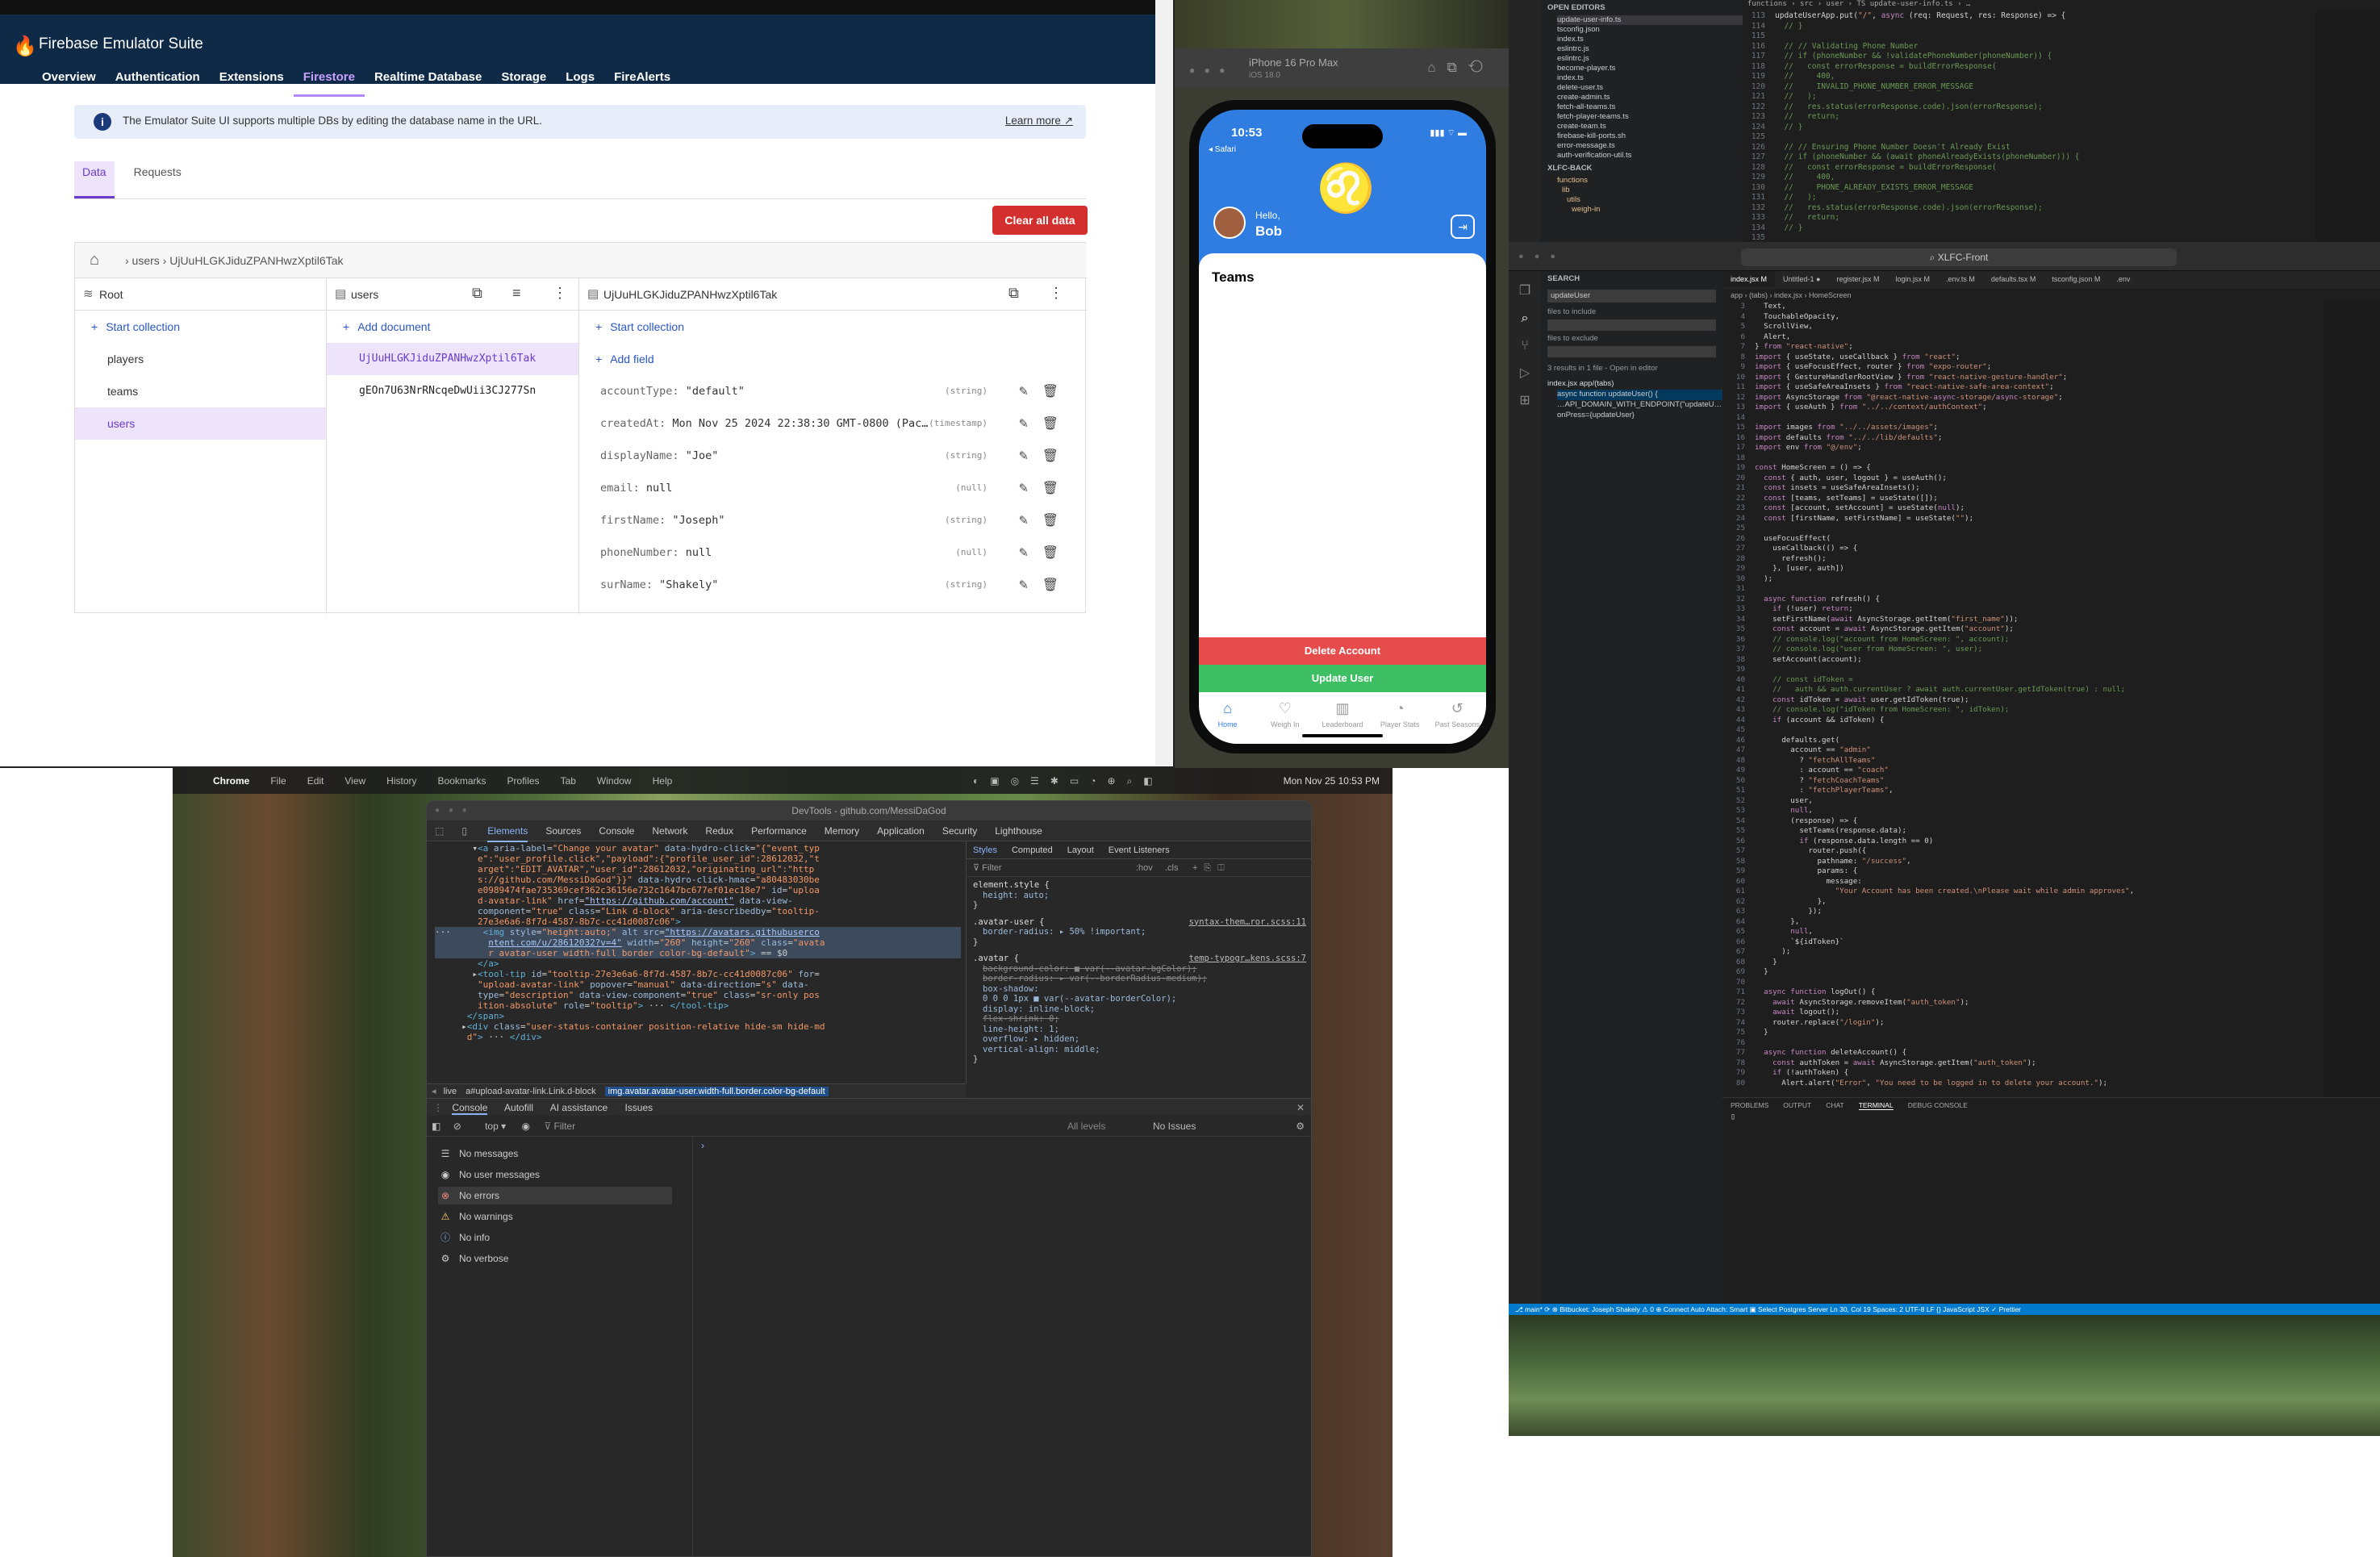 The height and width of the screenshot is (1557, 2380). What do you see at coordinates (450, 1091) in the screenshot?
I see `crumb-item: live` at bounding box center [450, 1091].